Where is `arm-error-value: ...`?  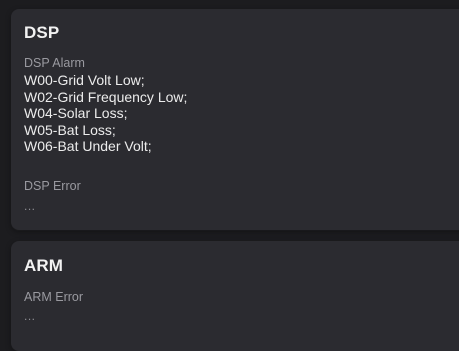 arm-error-value: ... is located at coordinates (30, 316).